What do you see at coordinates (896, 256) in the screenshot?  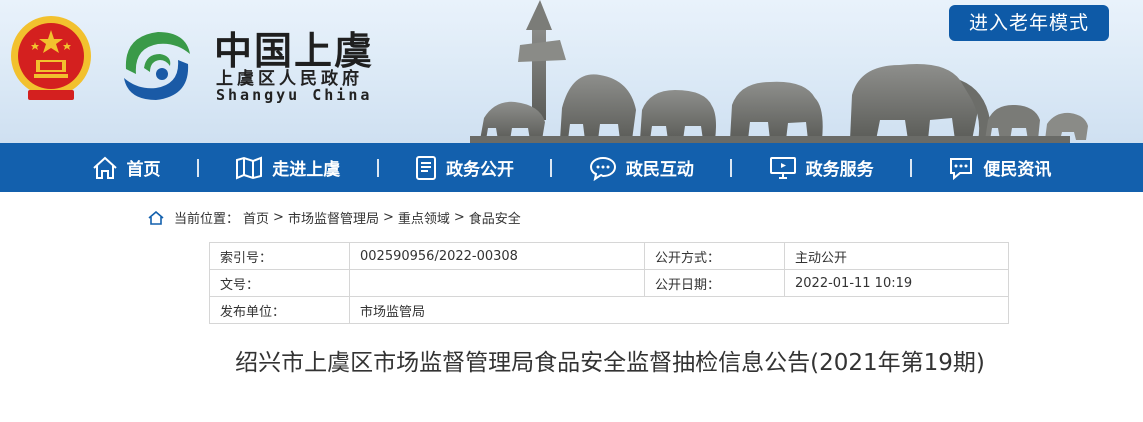 I see `publish-mode-value: 主动公开` at bounding box center [896, 256].